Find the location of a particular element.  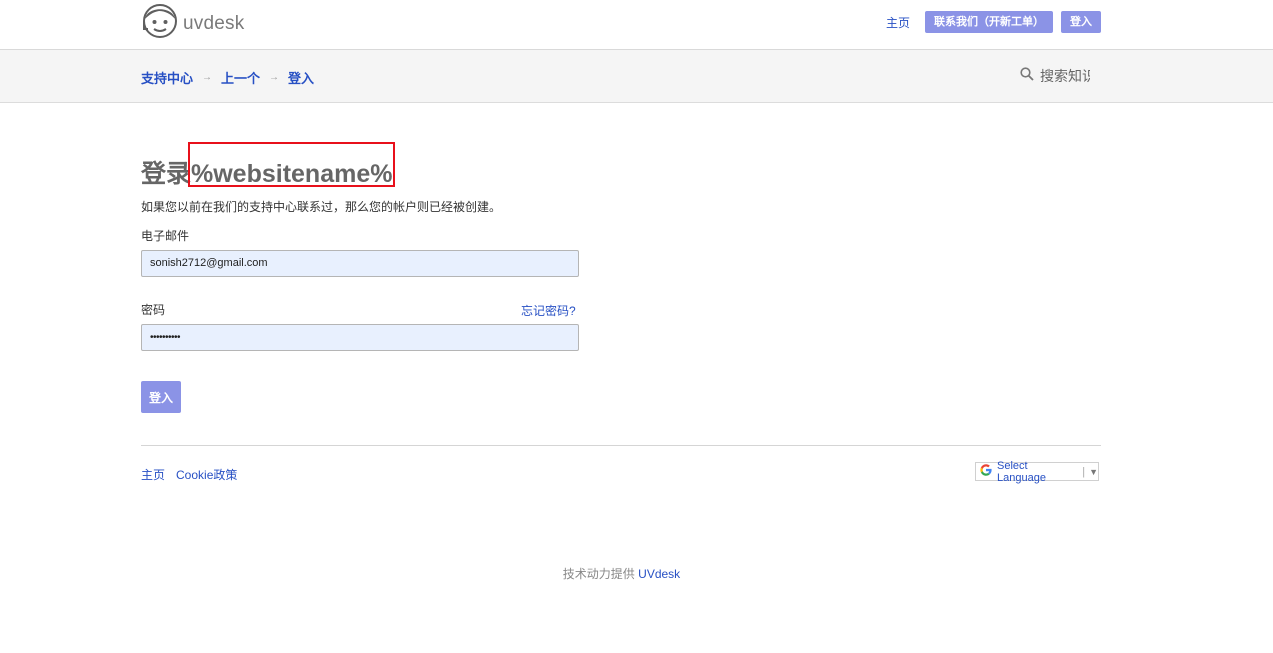

nav-home-link: 主页 is located at coordinates (898, 22).